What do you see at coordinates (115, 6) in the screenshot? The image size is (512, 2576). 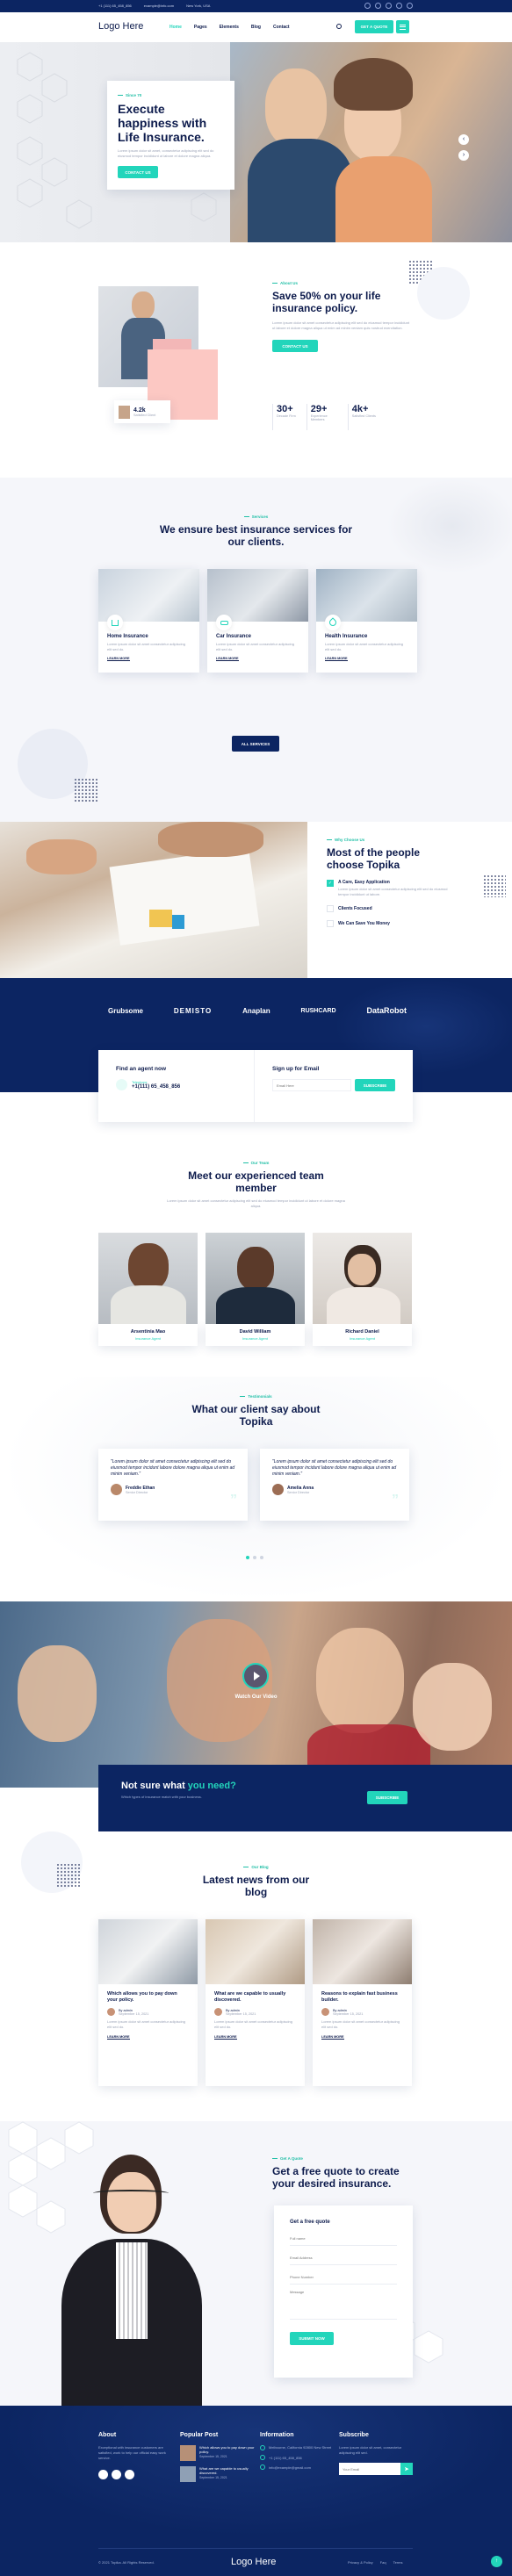 I see `topbar-phone: +1 (111) 65_458_856` at bounding box center [115, 6].